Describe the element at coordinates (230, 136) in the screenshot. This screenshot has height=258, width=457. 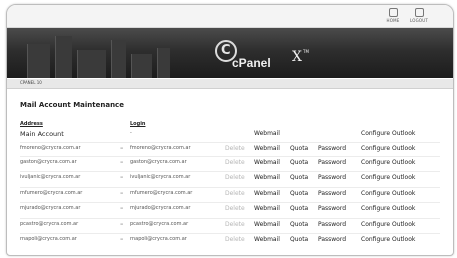
I see `main-account-row: Main Account - Webmail Configure Outlook` at that location.